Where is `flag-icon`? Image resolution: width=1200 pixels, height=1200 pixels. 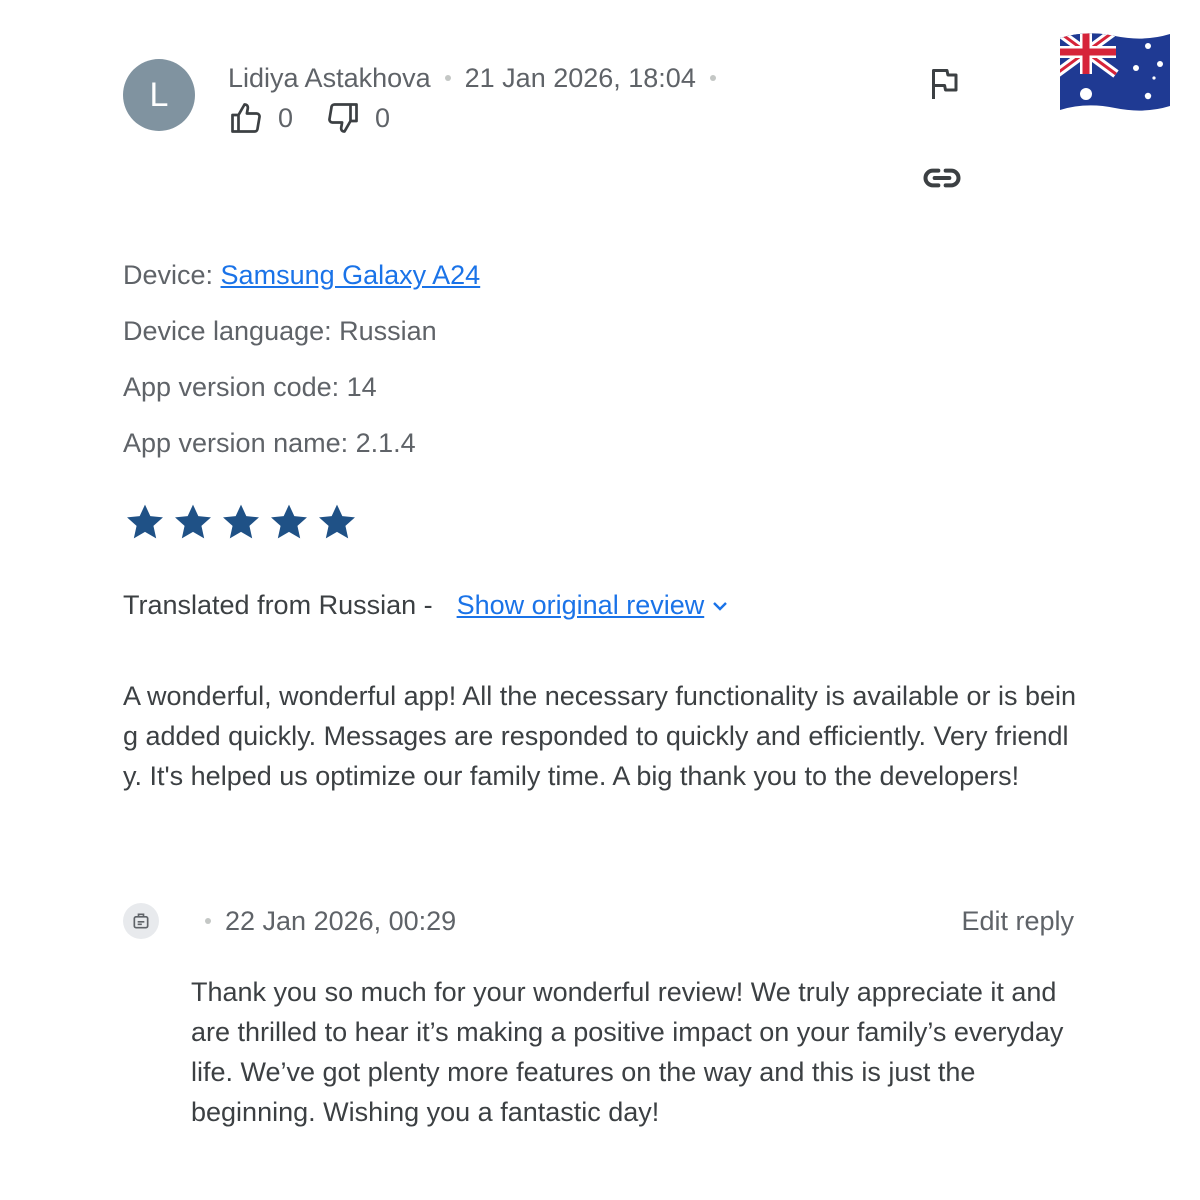
flag-icon is located at coordinates (945, 84).